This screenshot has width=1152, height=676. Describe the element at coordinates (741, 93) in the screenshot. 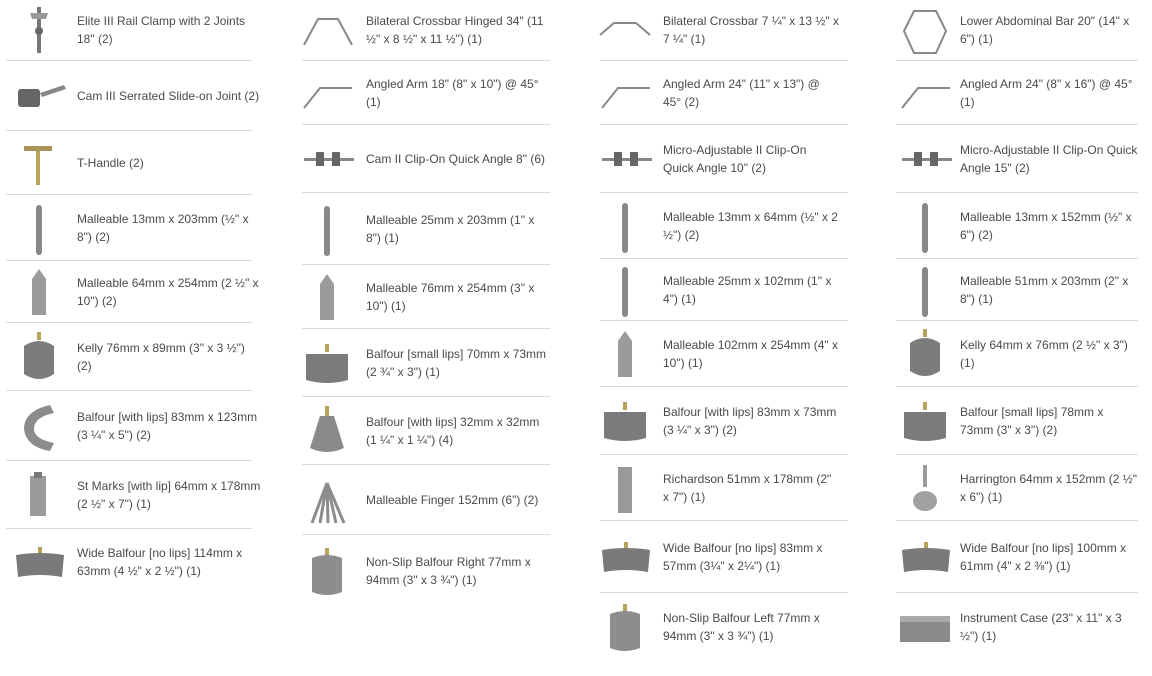

I see `item-label: Angled Arm 24" (11" x 13") @ 45° (2)` at that location.